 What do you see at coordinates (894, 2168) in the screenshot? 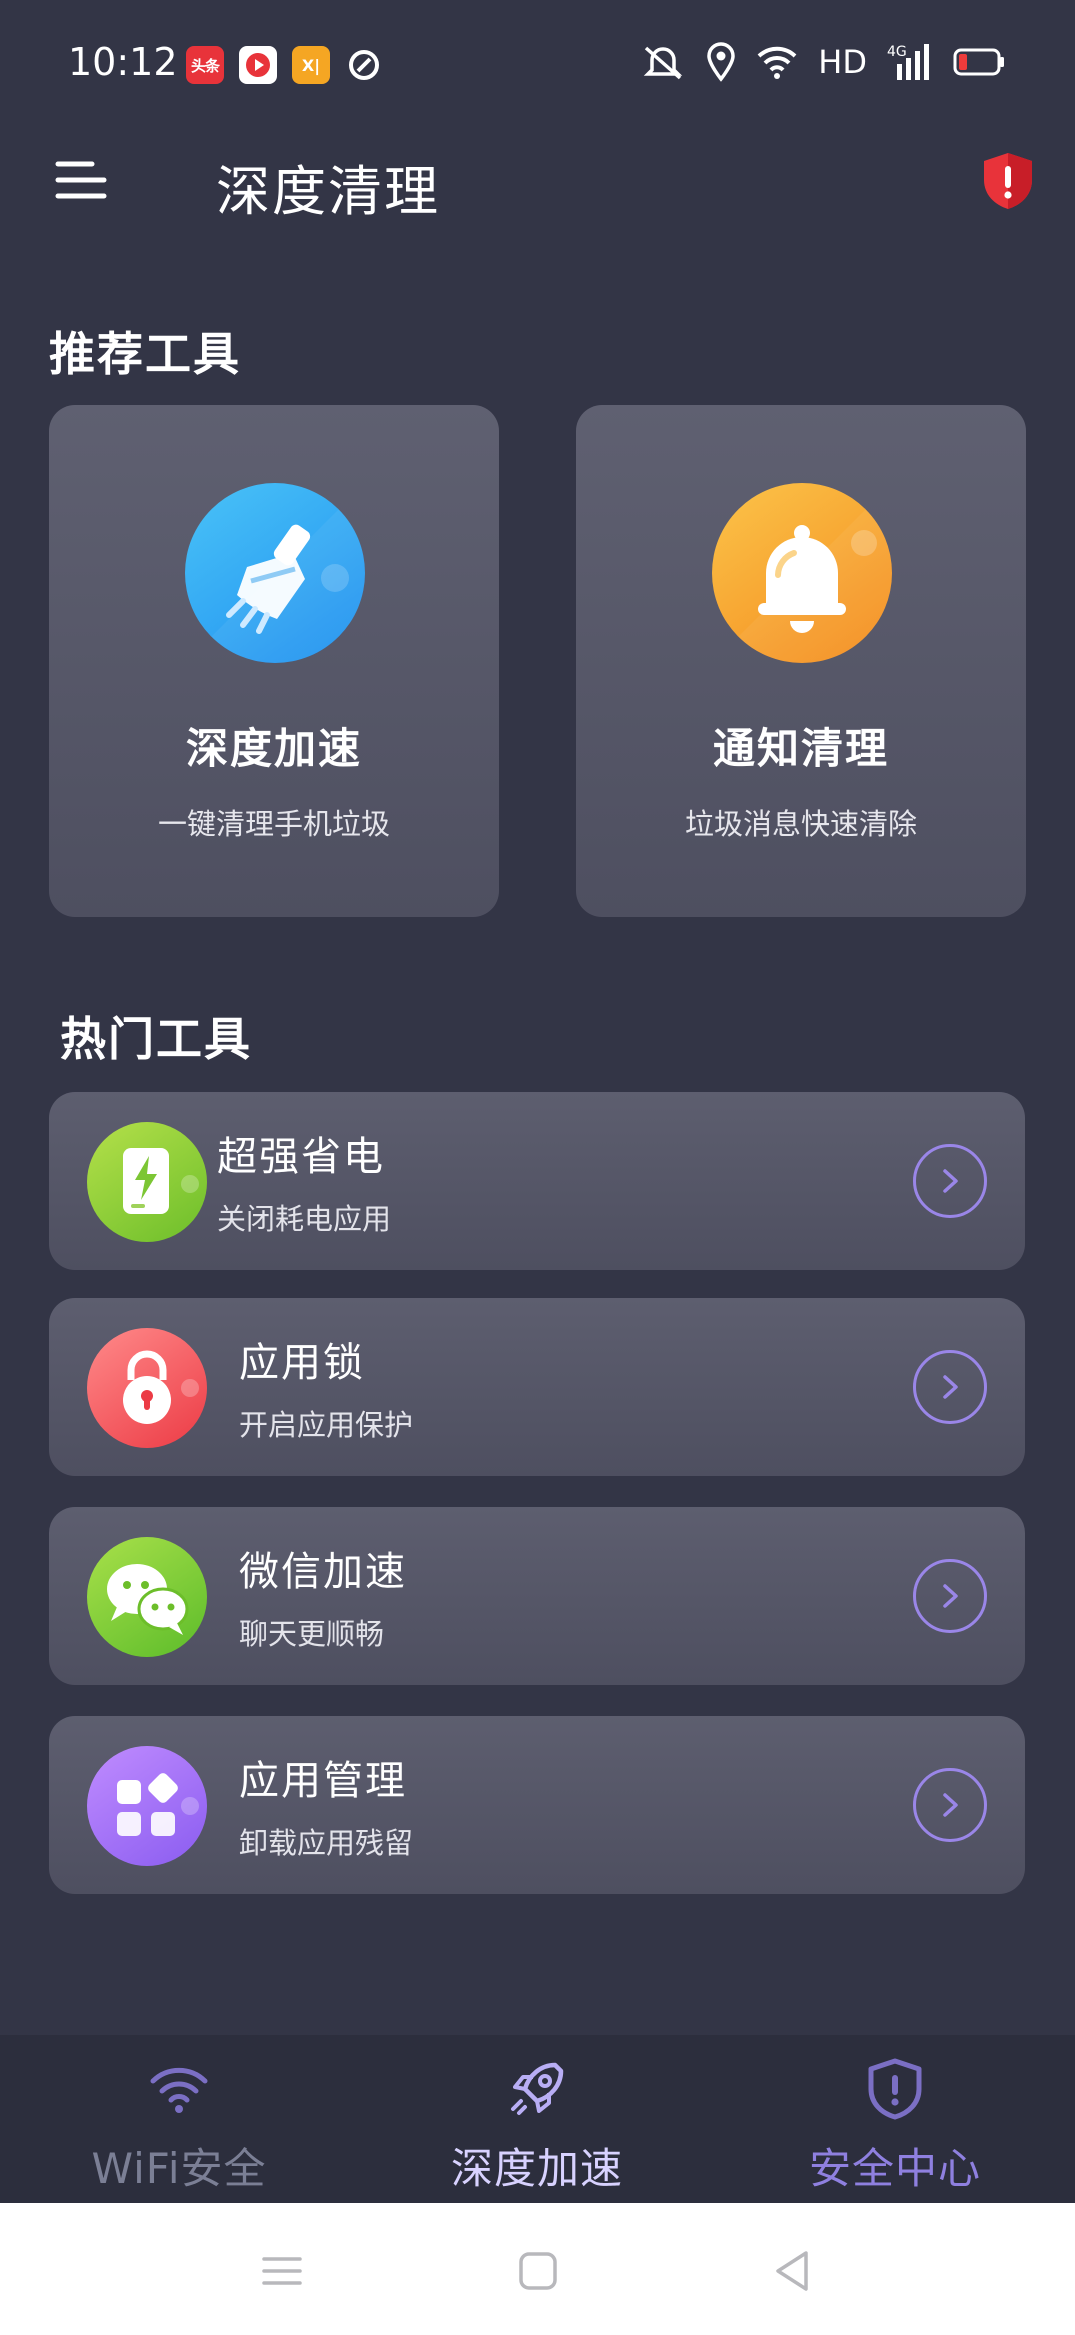
I see `tab-label: 安全中心` at bounding box center [894, 2168].